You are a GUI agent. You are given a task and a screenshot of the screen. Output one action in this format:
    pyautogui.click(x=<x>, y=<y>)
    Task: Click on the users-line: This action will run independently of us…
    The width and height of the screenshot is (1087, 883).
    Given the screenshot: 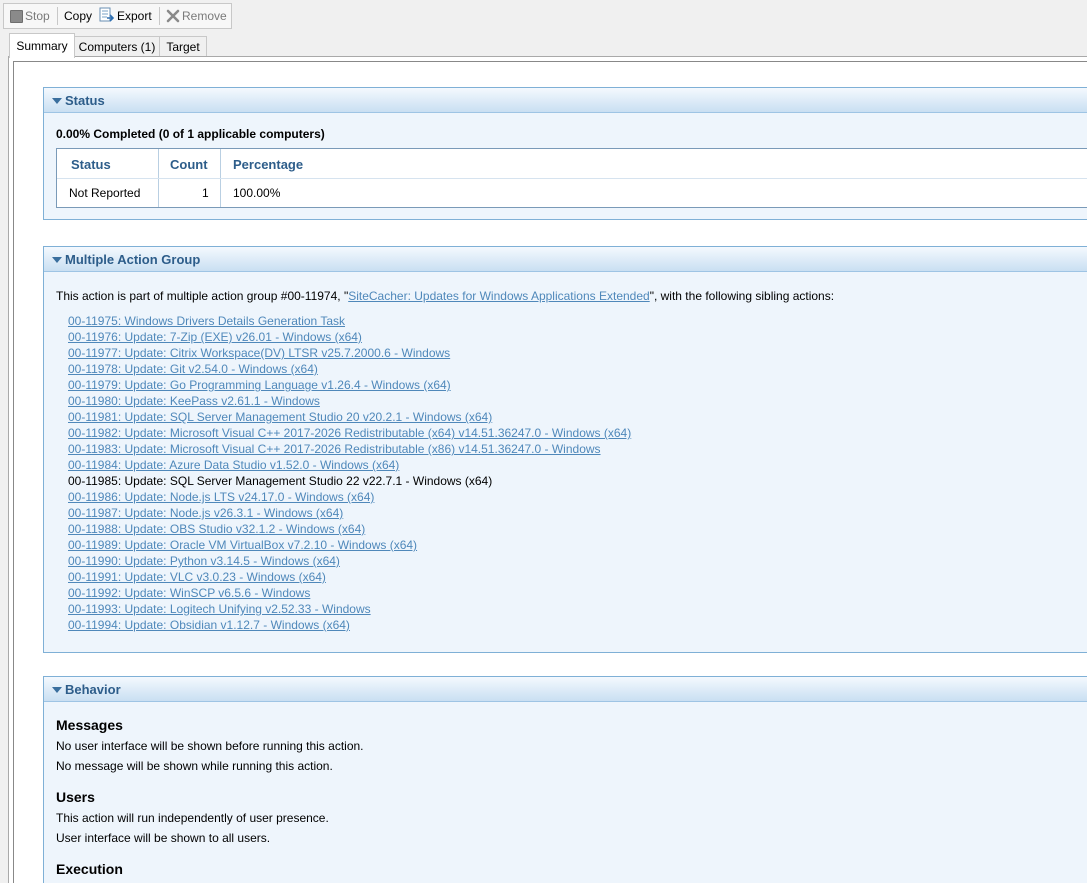 What is the action you would take?
    pyautogui.click(x=192, y=818)
    